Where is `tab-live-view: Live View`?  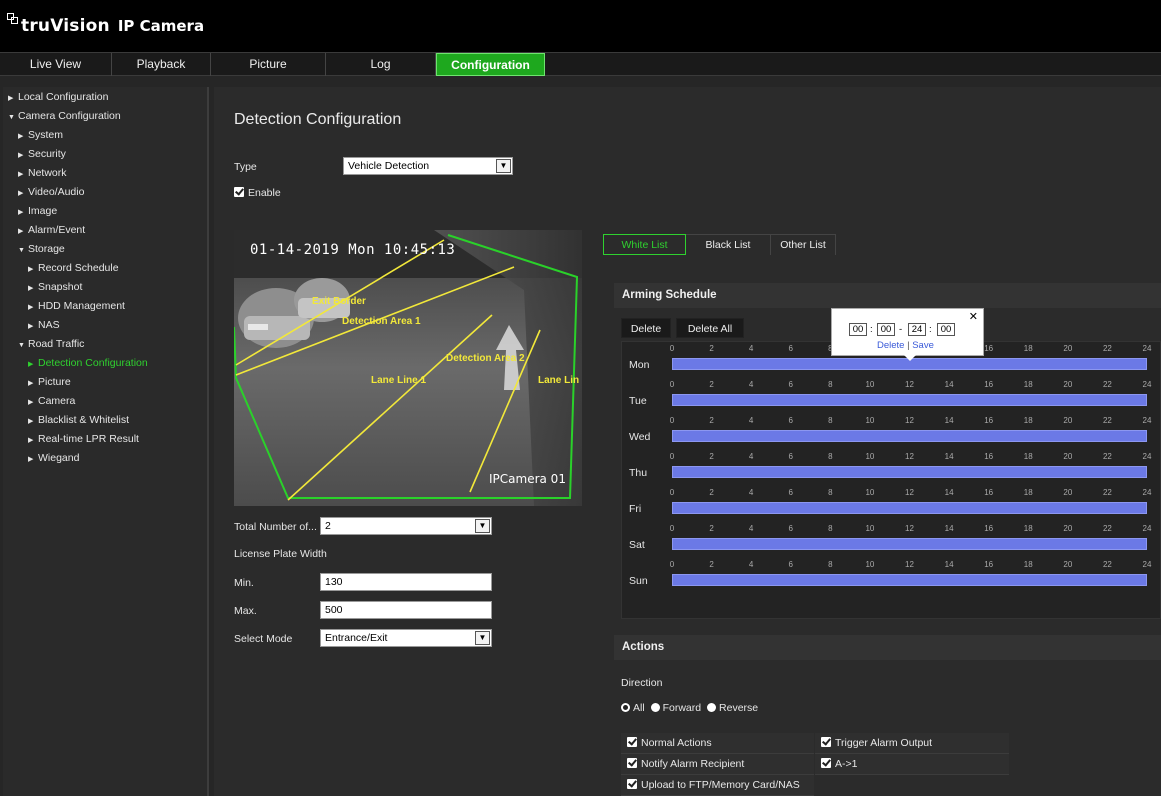
tab-live-view: Live View is located at coordinates (56, 64).